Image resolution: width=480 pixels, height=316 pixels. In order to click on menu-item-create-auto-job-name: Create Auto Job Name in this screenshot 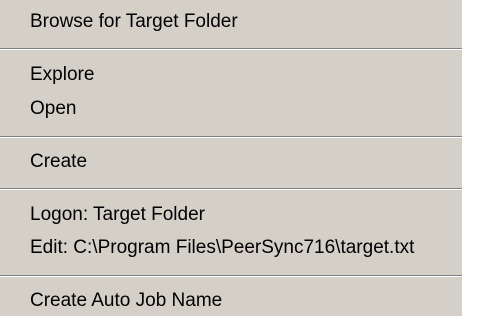, I will do `click(126, 301)`.